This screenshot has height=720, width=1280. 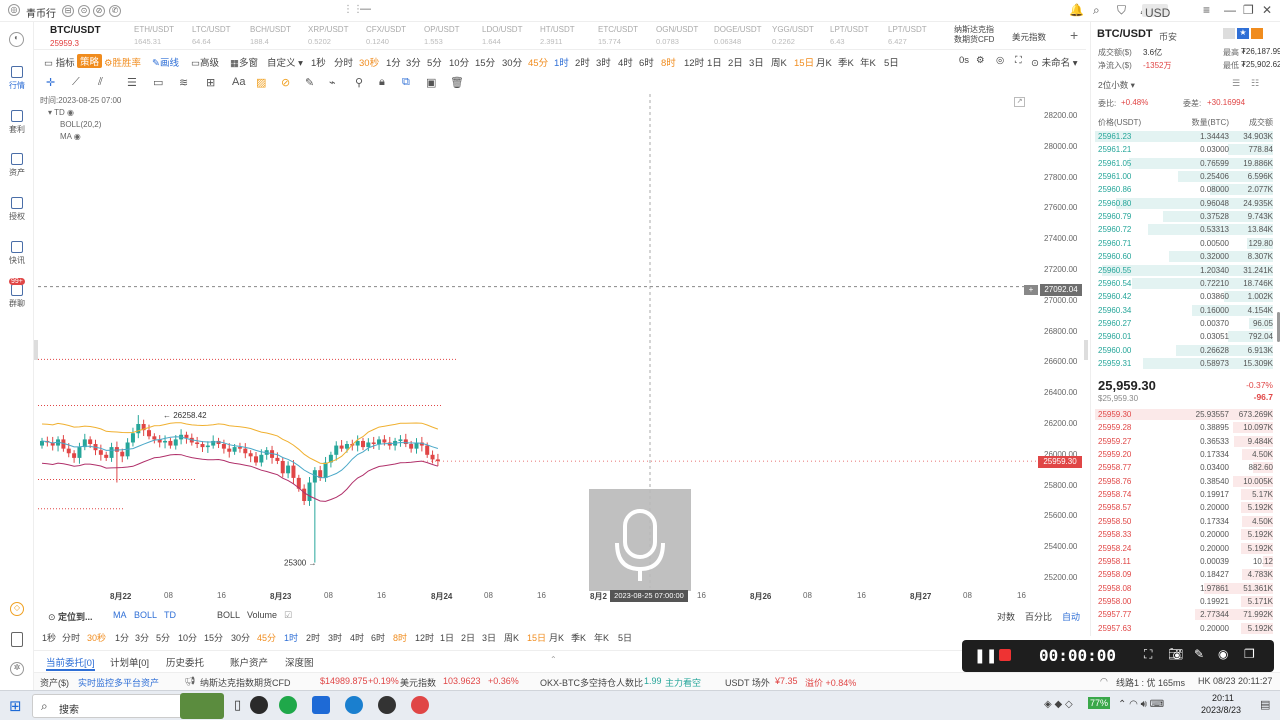 What do you see at coordinates (627, 35) in the screenshot?
I see `ticker-9: ETC/USDT 15.774` at bounding box center [627, 35].